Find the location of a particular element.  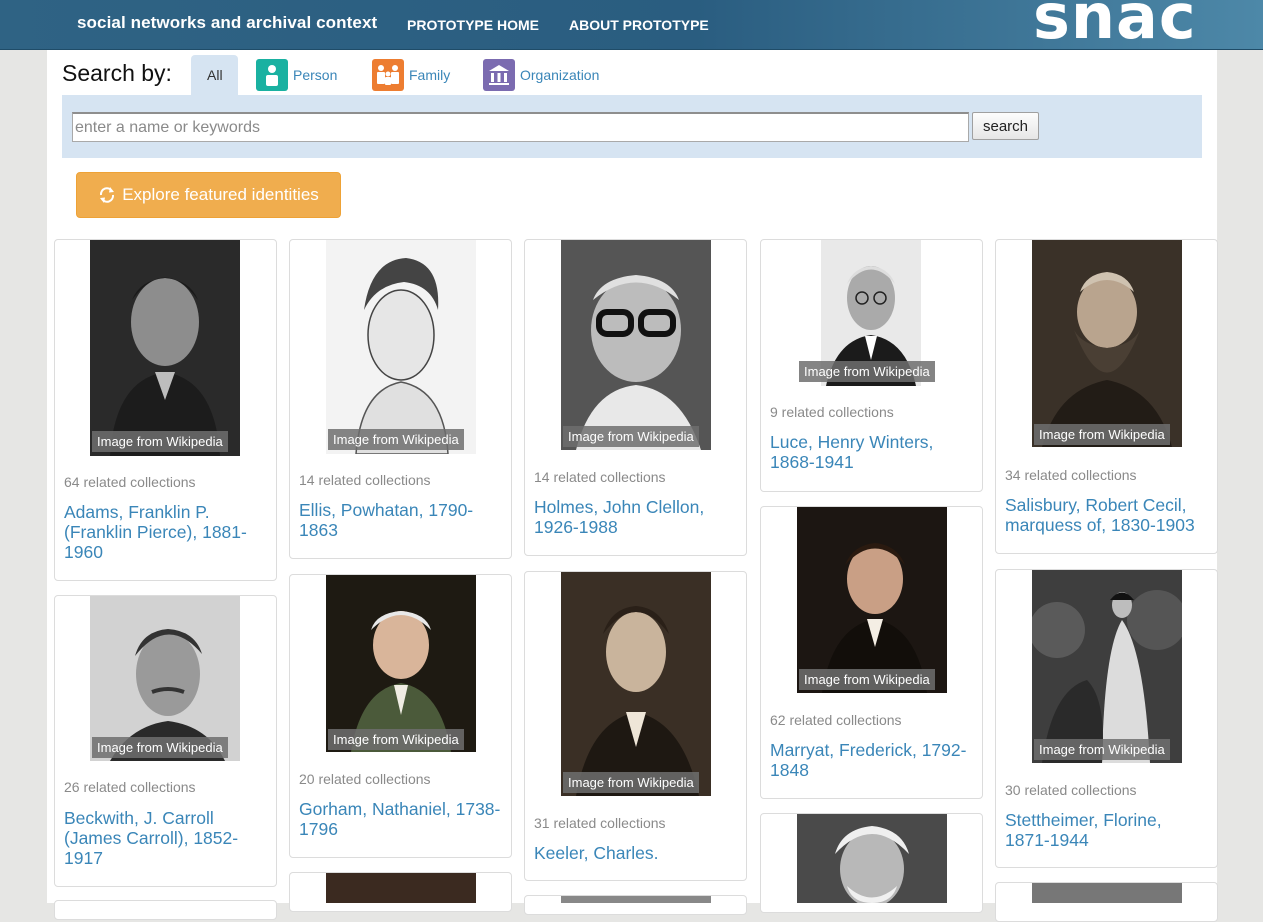

related-collections-count: 34 related collections is located at coordinates (1071, 475).